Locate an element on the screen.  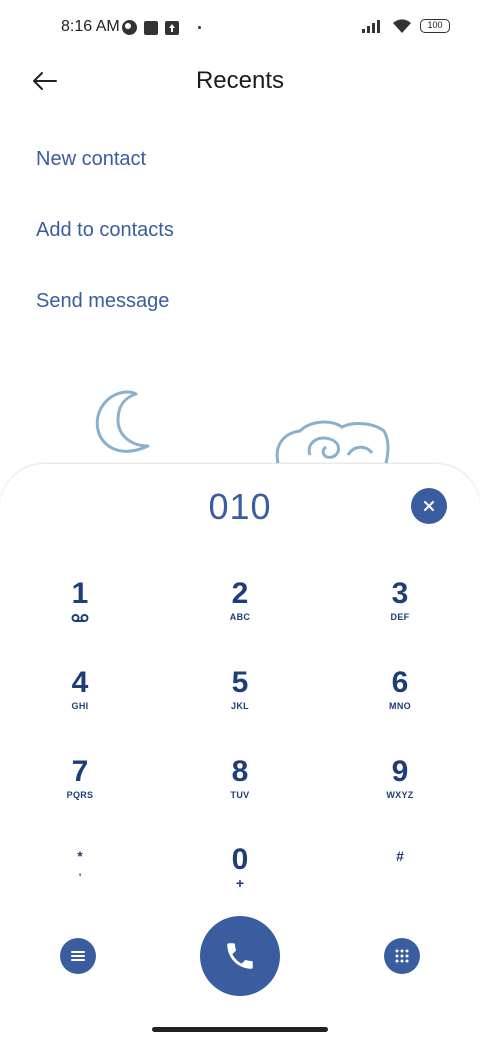
key-letters: TUV is located at coordinates (240, 795).